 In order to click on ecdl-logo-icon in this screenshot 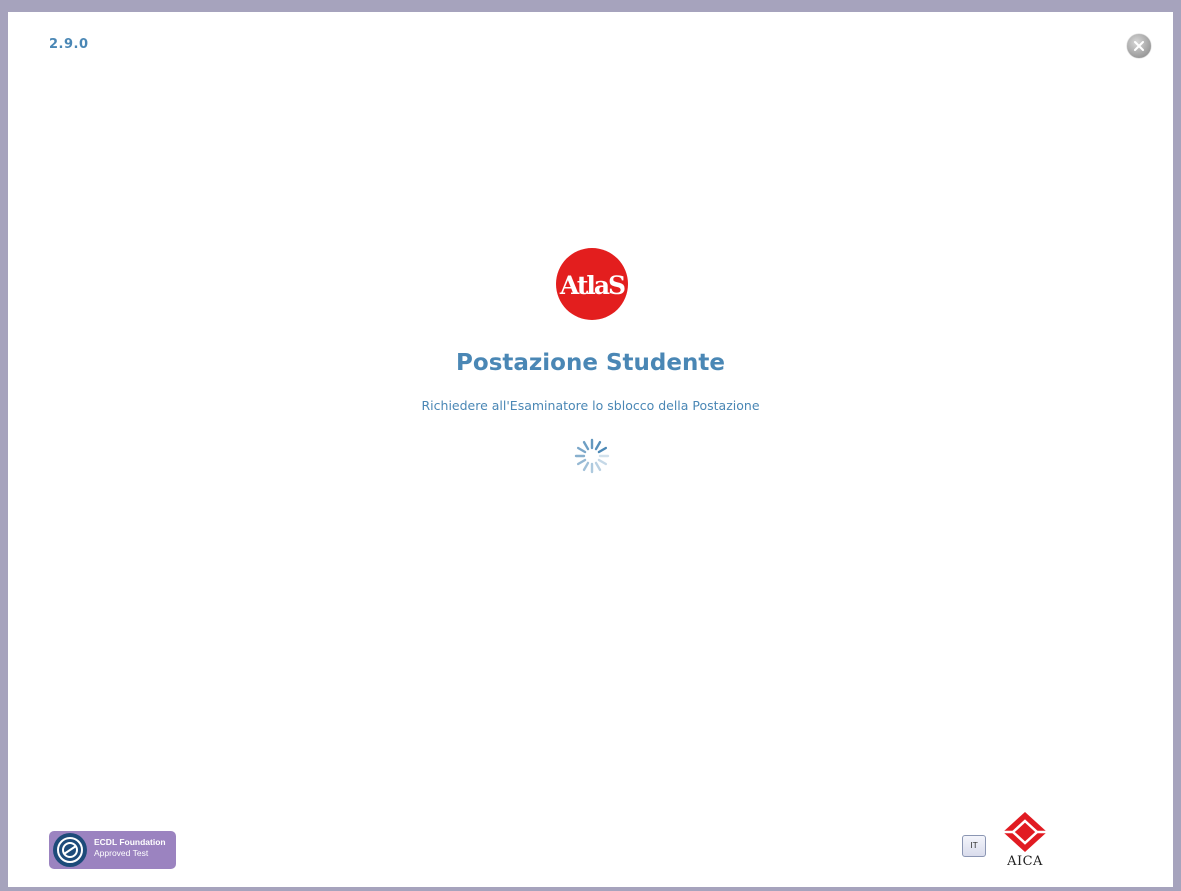, I will do `click(70, 850)`.